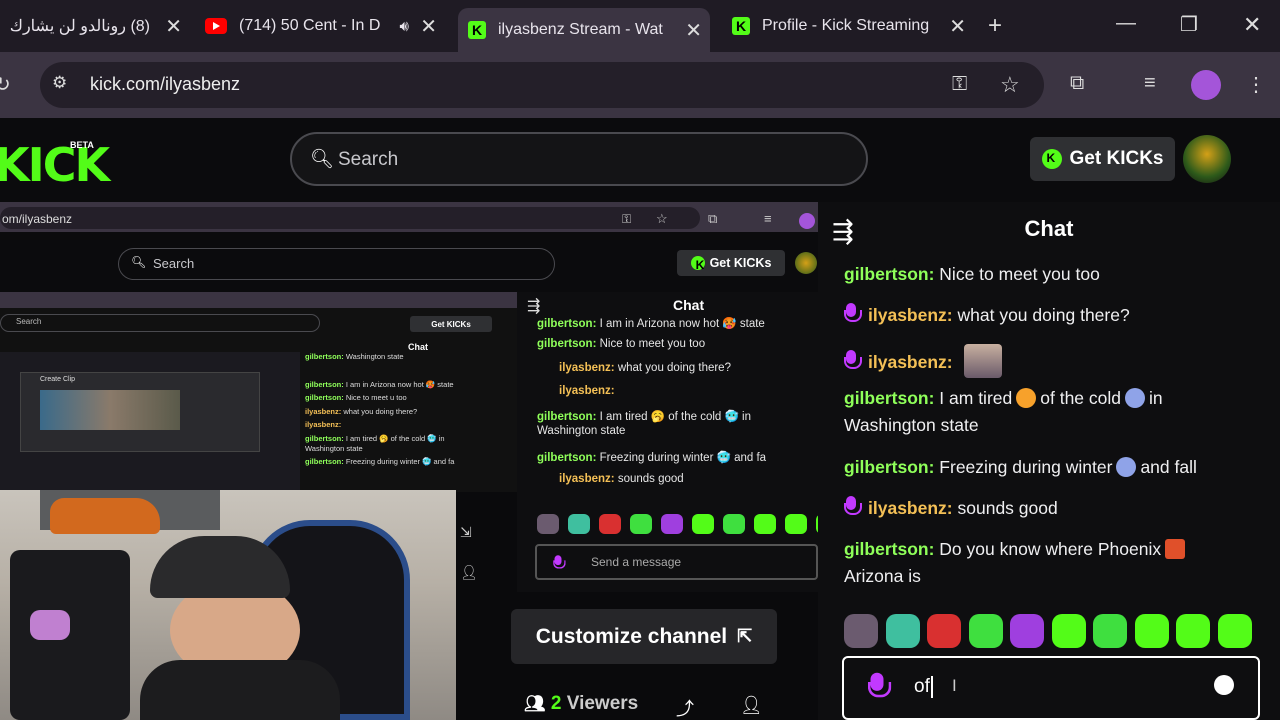  What do you see at coordinates (228, 605) in the screenshot?
I see `webcam-feed` at bounding box center [228, 605].